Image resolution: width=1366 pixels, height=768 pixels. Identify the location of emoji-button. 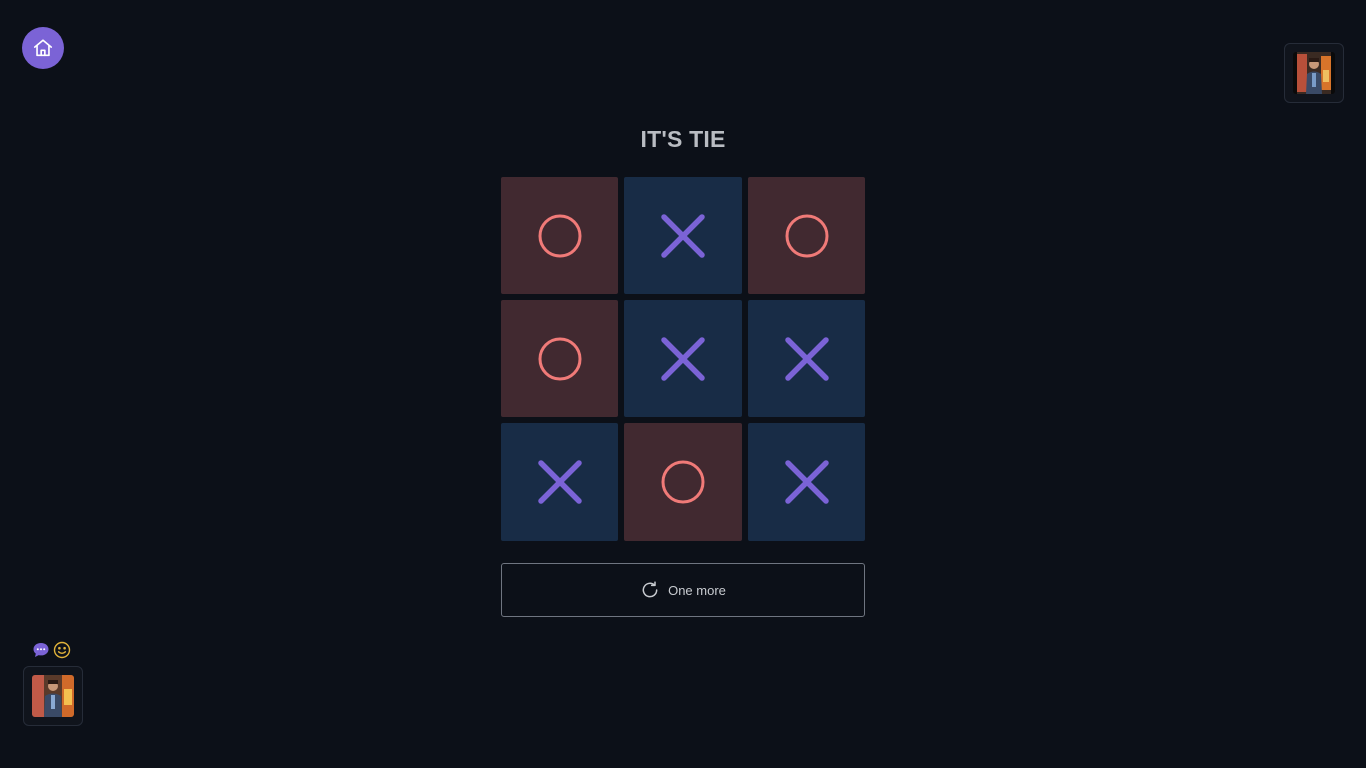
(62, 650).